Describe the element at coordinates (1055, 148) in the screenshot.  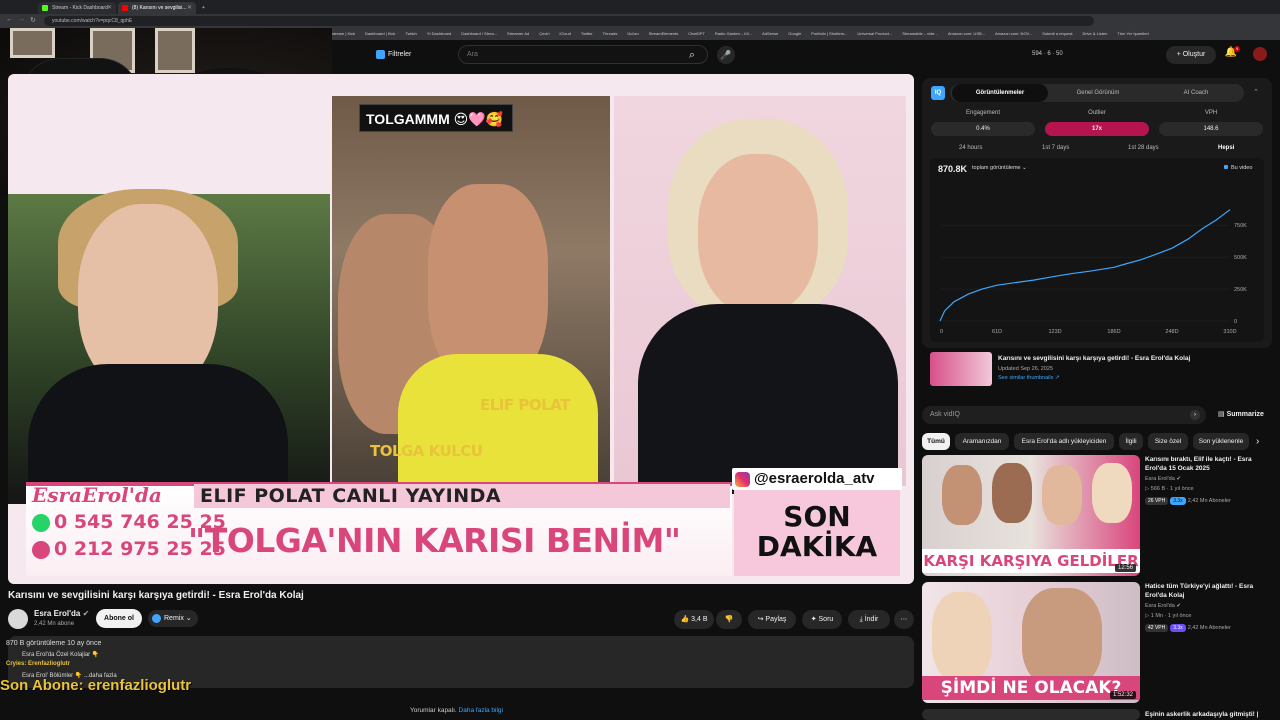
I see `range-7d: 1st 7 days` at that location.